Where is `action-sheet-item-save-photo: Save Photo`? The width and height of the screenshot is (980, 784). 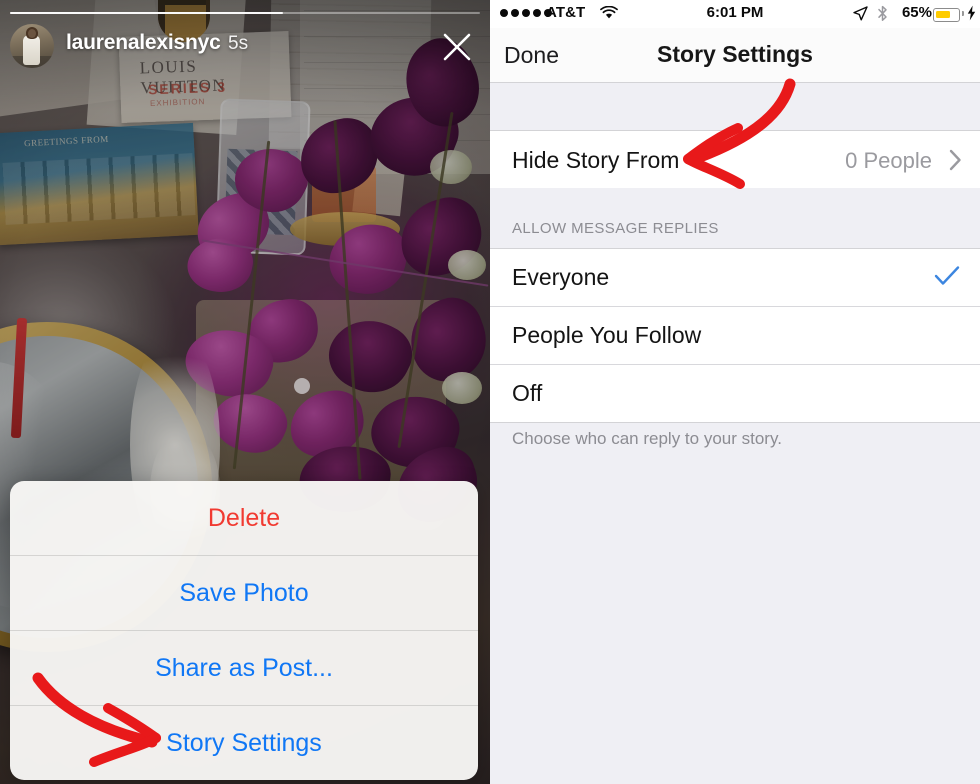 action-sheet-item-save-photo: Save Photo is located at coordinates (244, 592).